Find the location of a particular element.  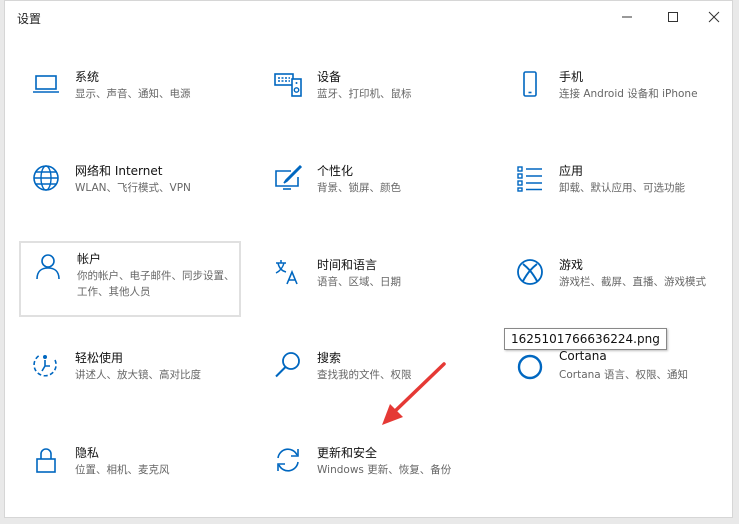

tile-privacy: 隐私 位置、相机、麦克风 is located at coordinates (130, 475).